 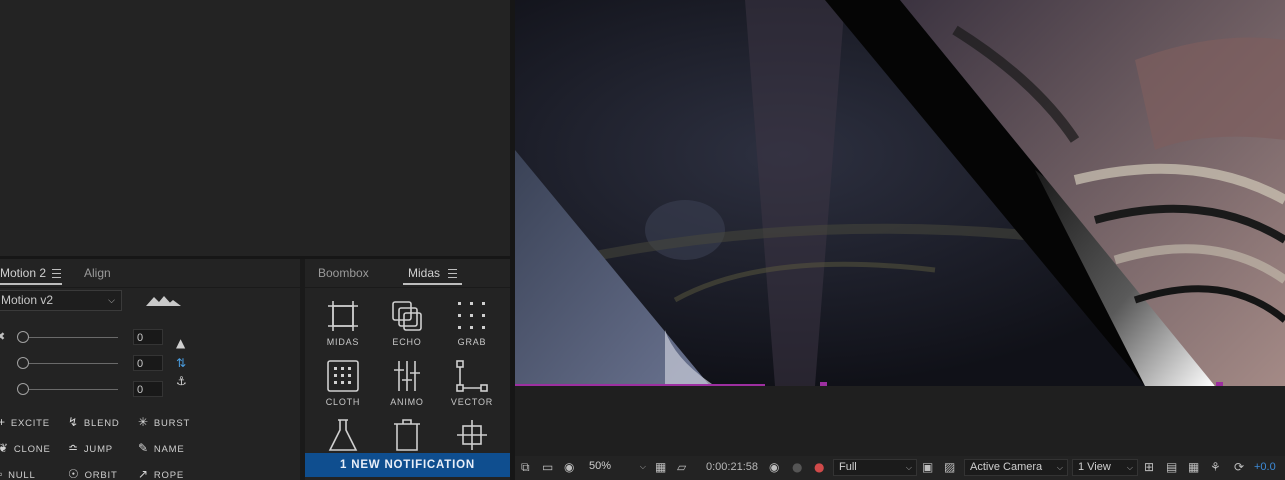 What do you see at coordinates (73, 448) in the screenshot?
I see `jump-icon: ≏` at bounding box center [73, 448].